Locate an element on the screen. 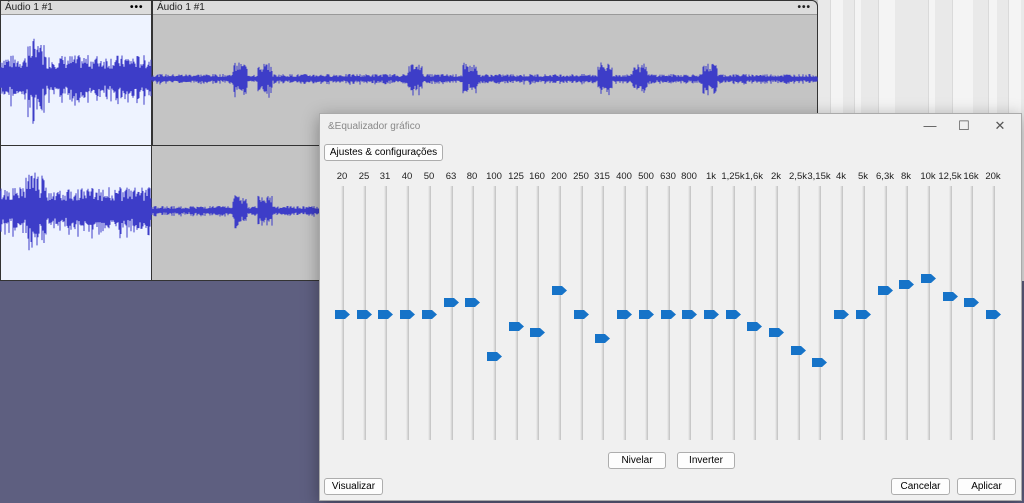 The width and height of the screenshot is (1024, 503). dialog-title: &Equalizador gráfico is located at coordinates (374, 126).